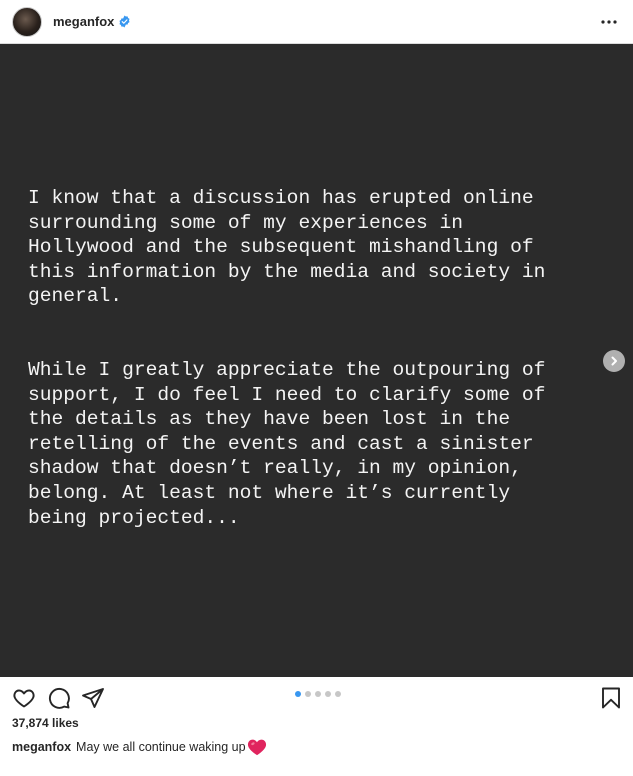 Image resolution: width=633 pixels, height=776 pixels. I want to click on post-caption: meganfox May we all continue waking up, so click(139, 747).